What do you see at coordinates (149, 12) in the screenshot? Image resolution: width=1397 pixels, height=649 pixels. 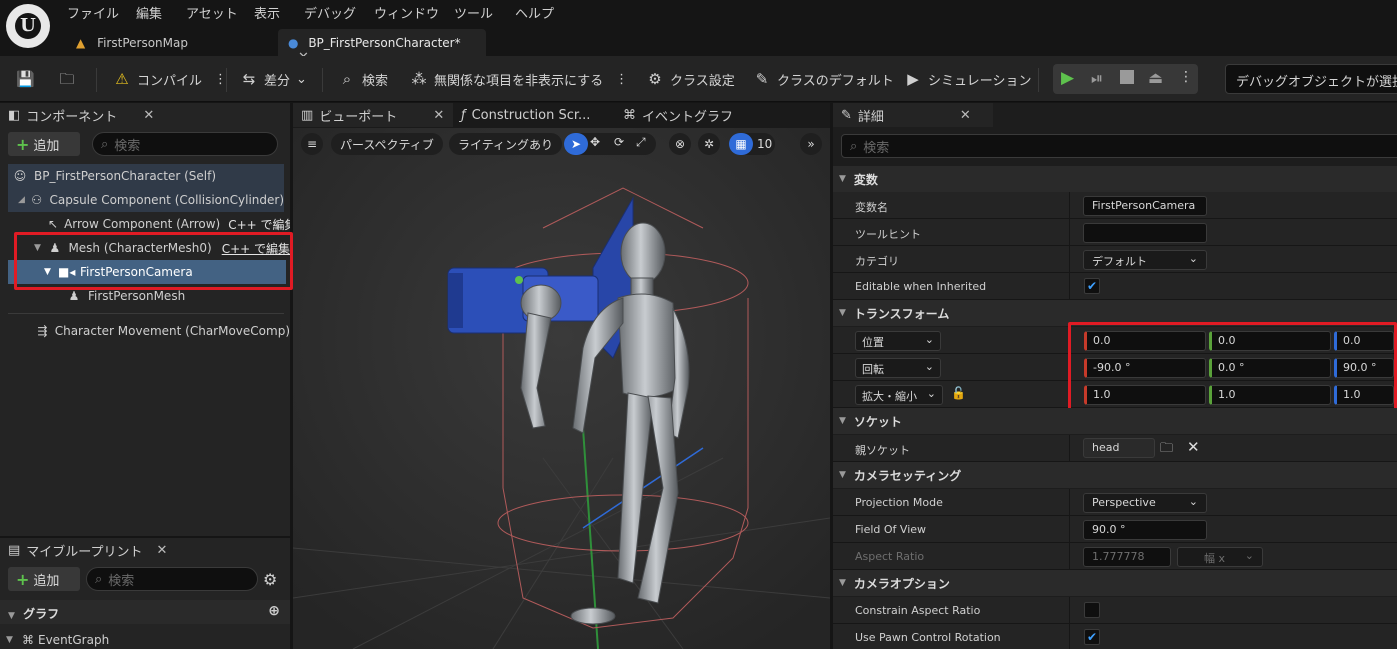 I see `menu-edit: 編集` at bounding box center [149, 12].